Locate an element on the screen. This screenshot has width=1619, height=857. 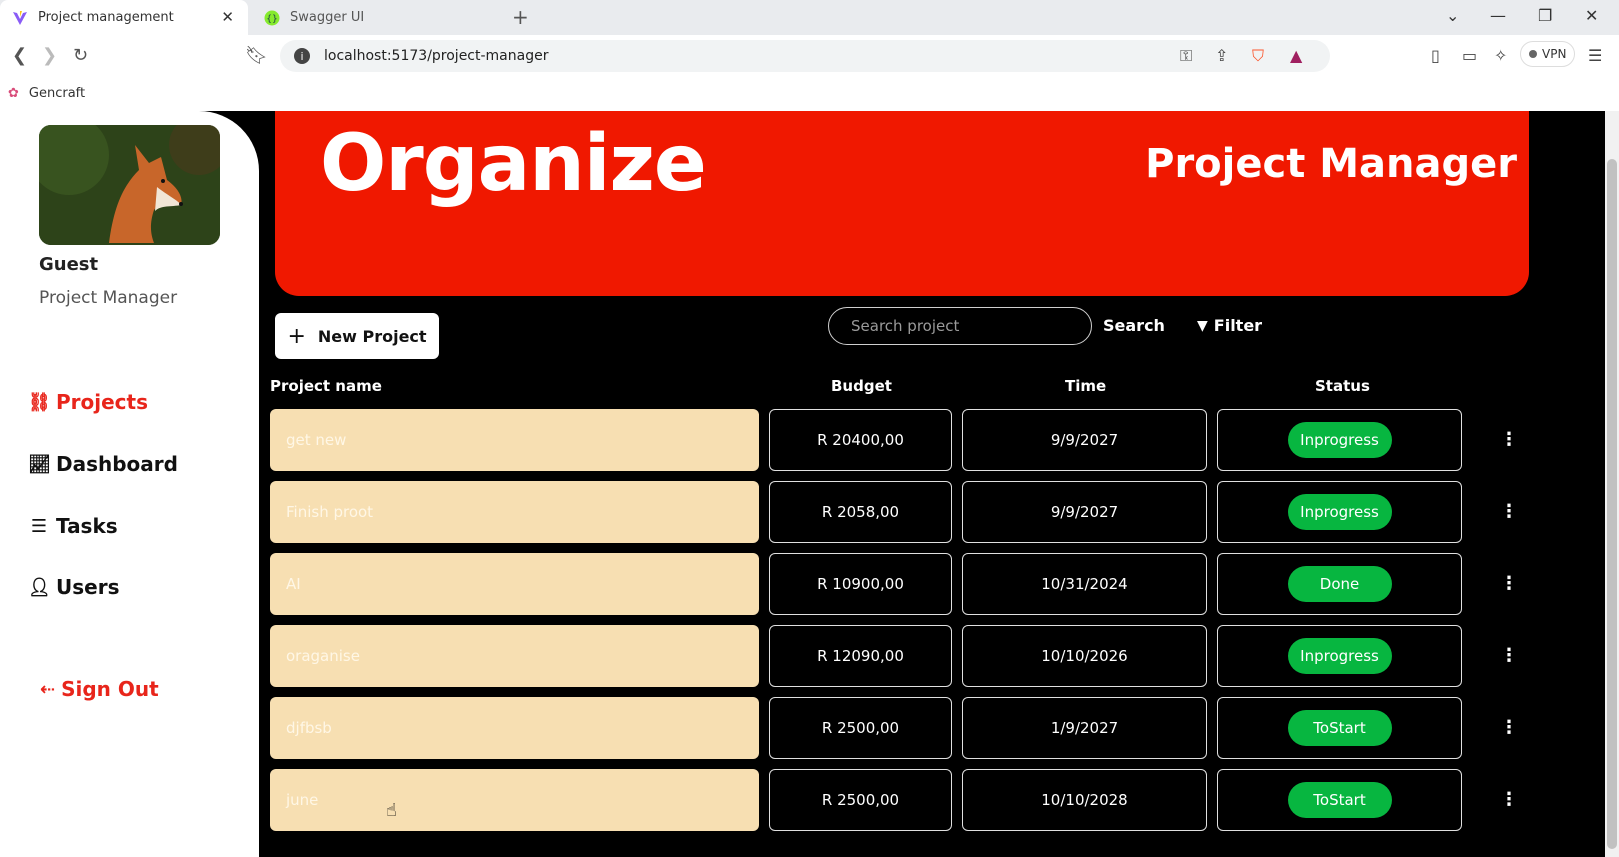
swagger-icon: {} is located at coordinates (272, 18).